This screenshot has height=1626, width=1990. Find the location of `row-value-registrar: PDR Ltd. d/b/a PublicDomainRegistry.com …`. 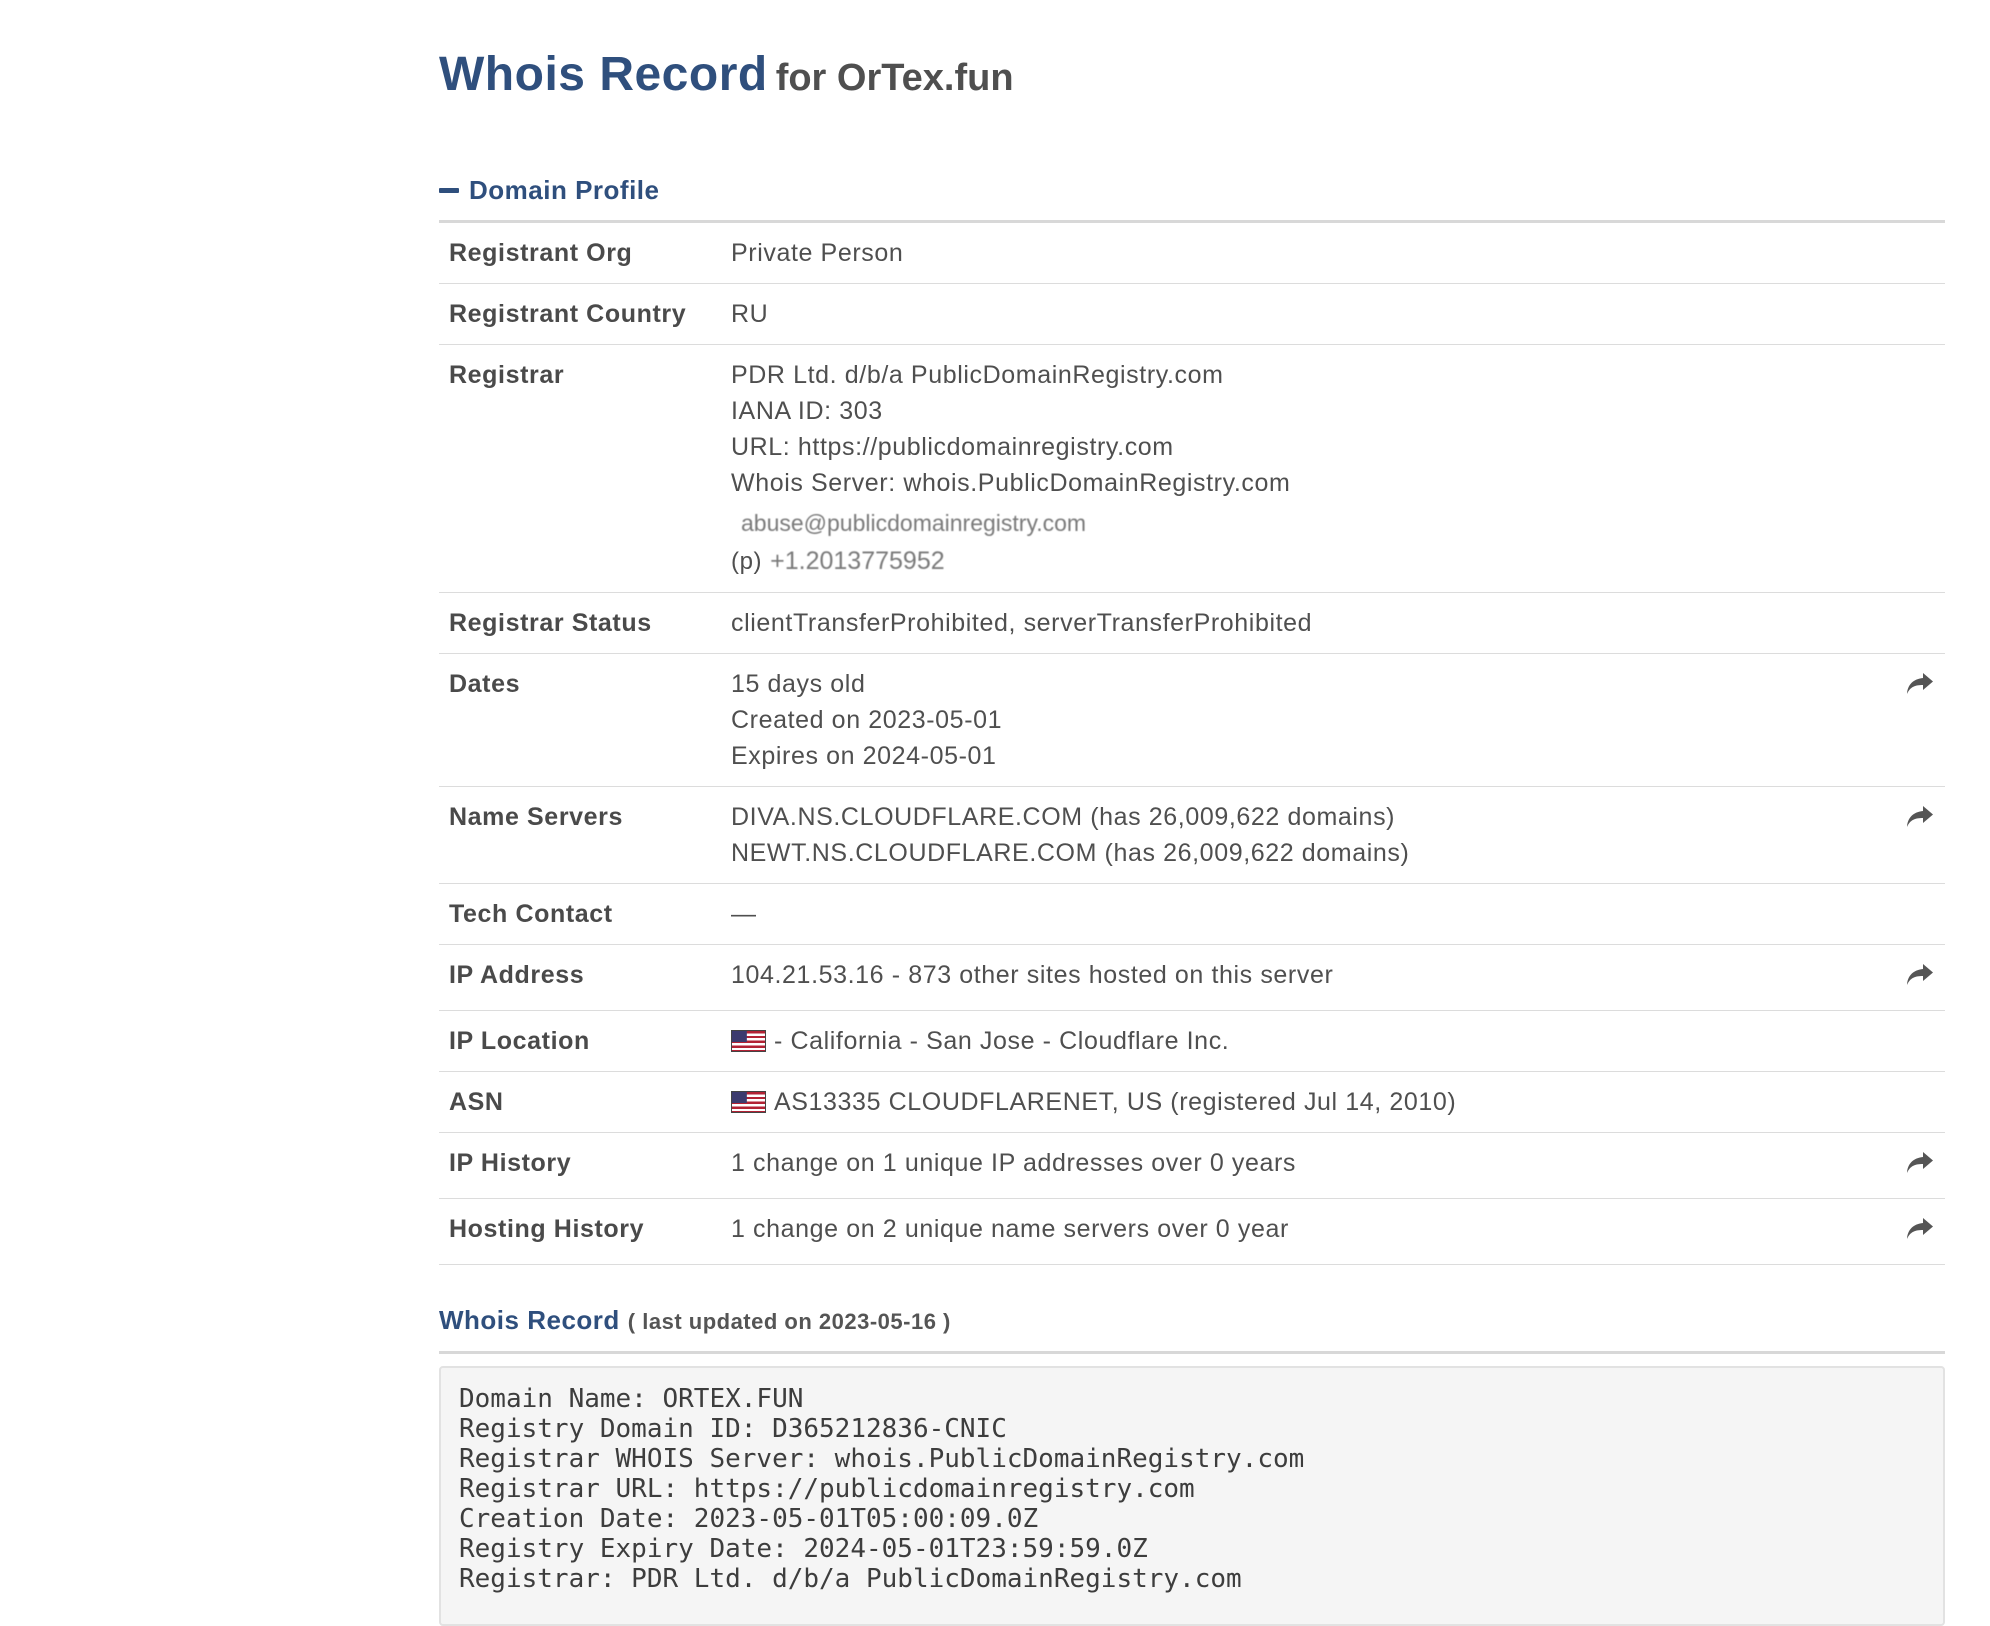

row-value-registrar: PDR Ltd. d/b/a PublicDomainRegistry.com … is located at coordinates (1307, 468).